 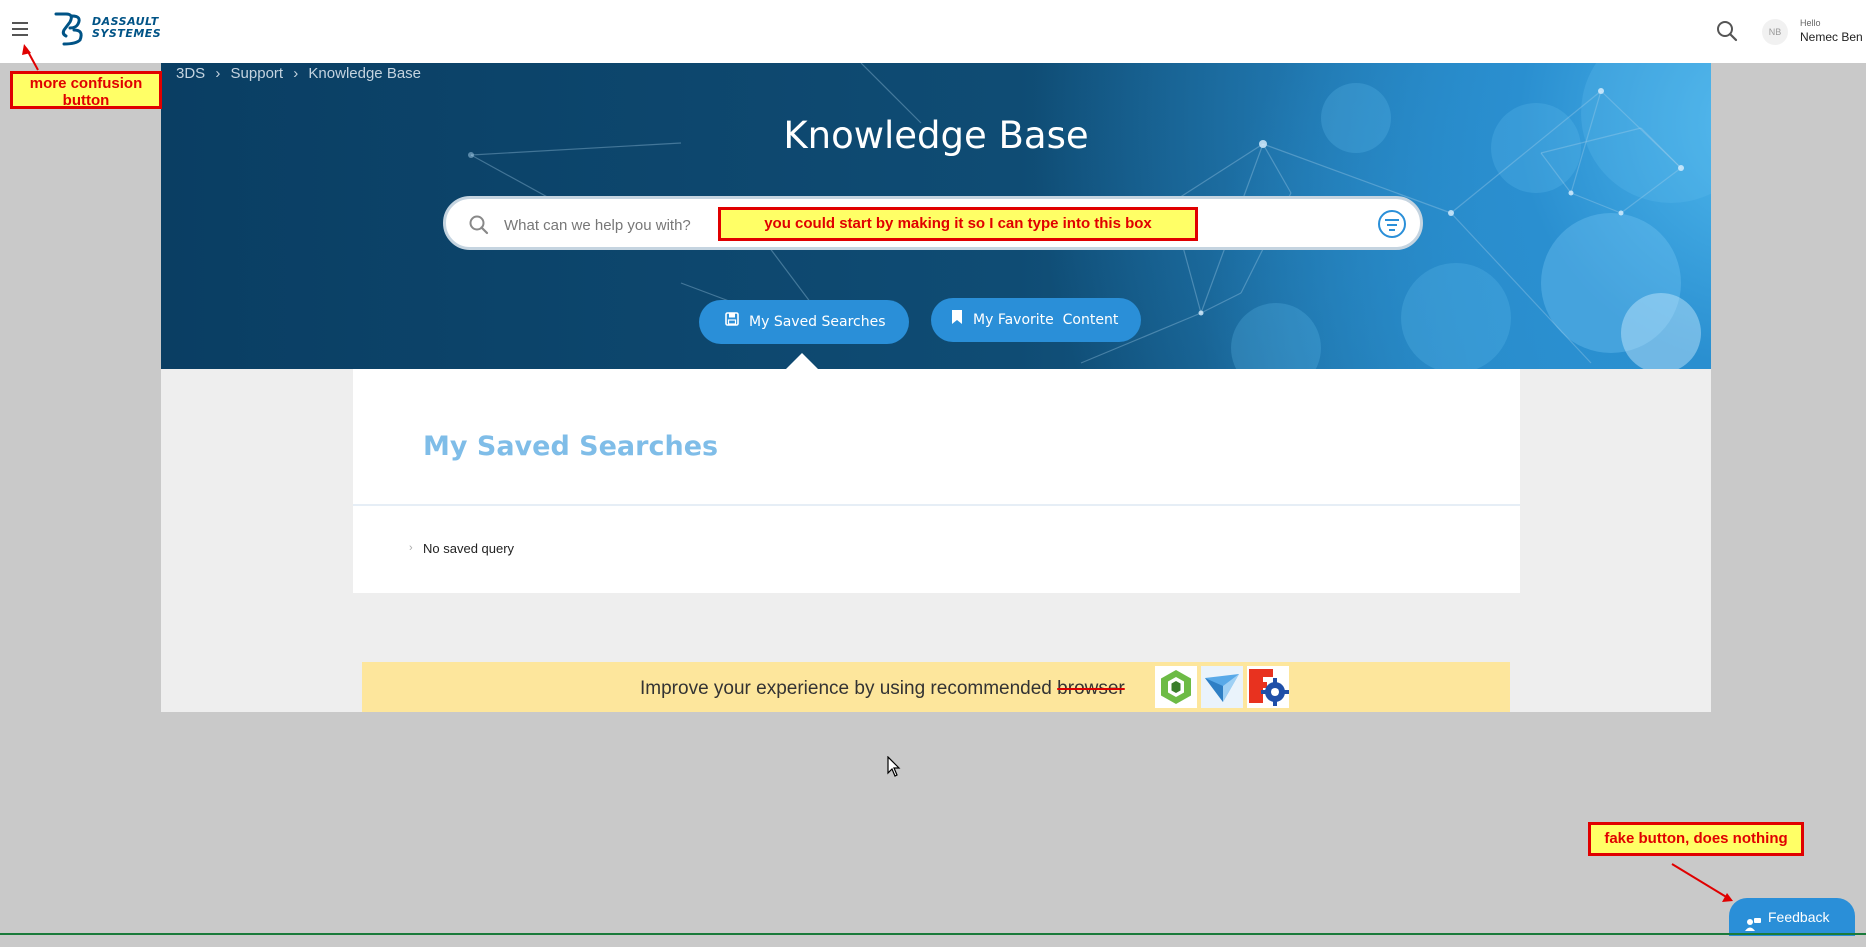 I want to click on browser-hex-icon, so click(x=1176, y=687).